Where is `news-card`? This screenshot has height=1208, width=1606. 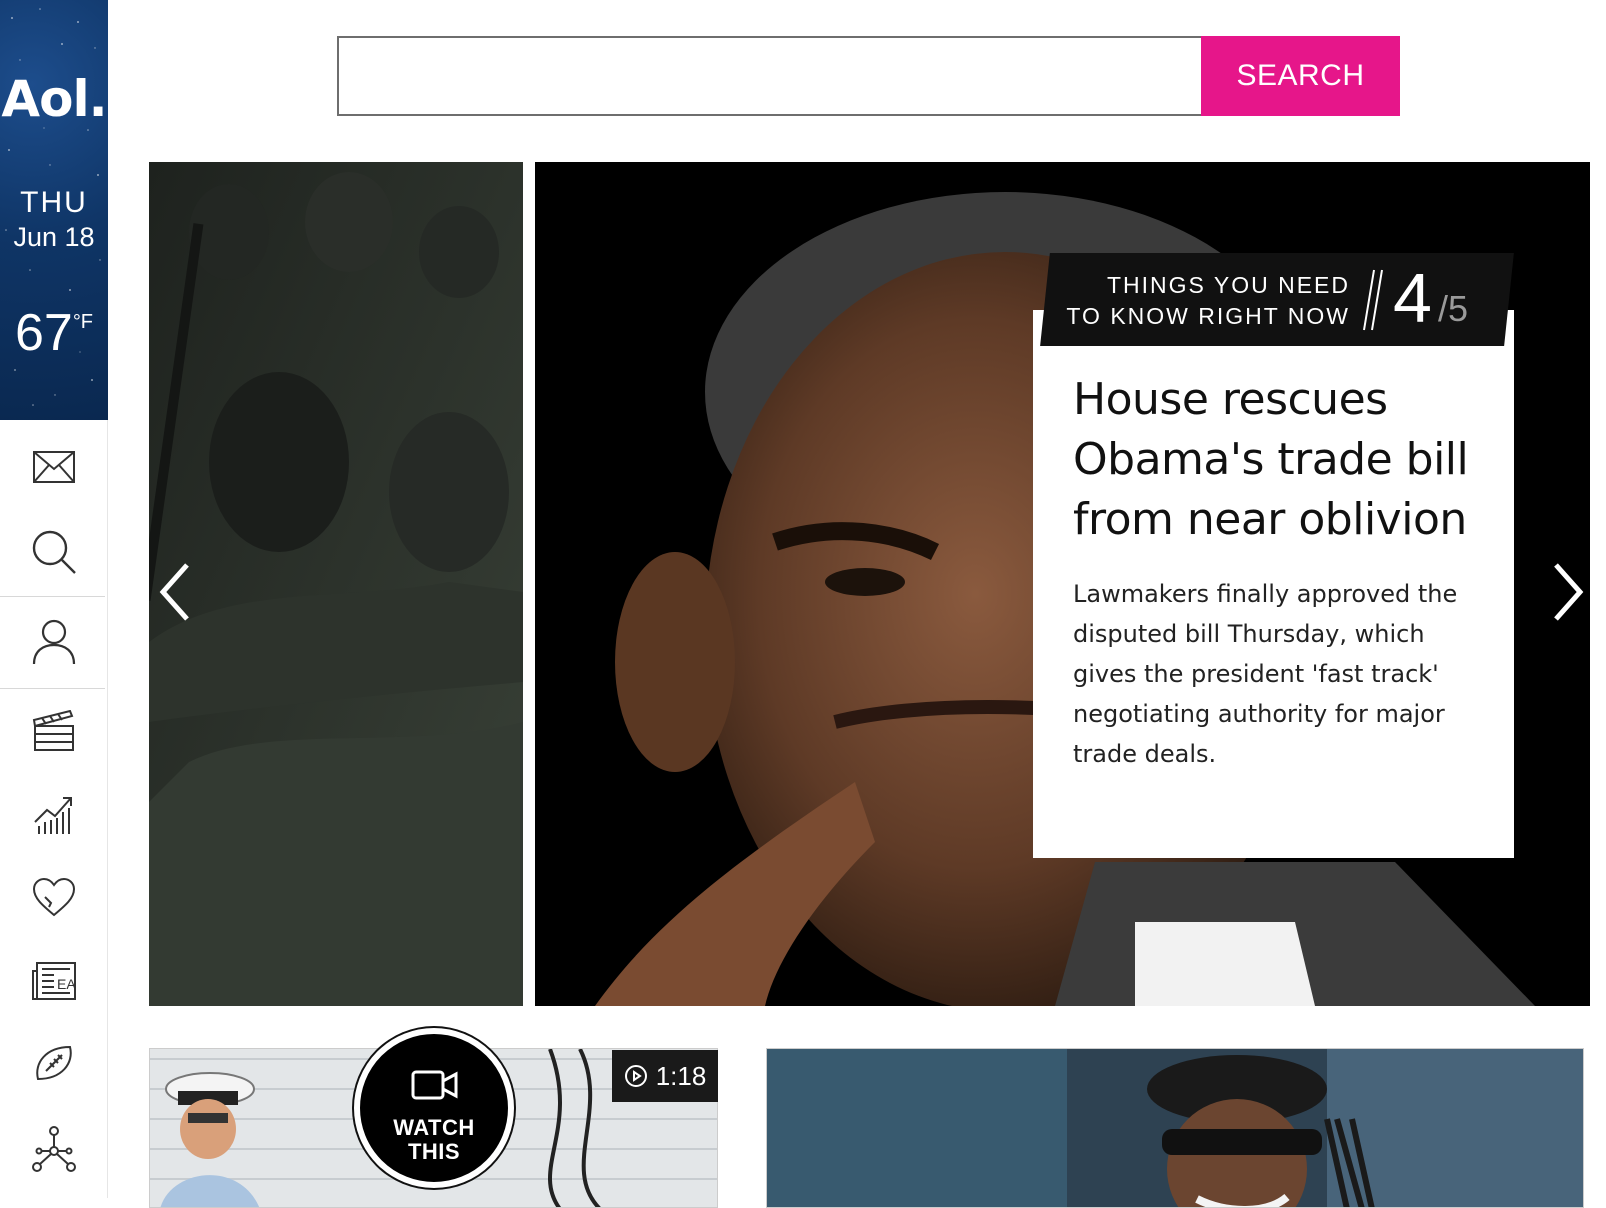
news-card is located at coordinates (1175, 1128).